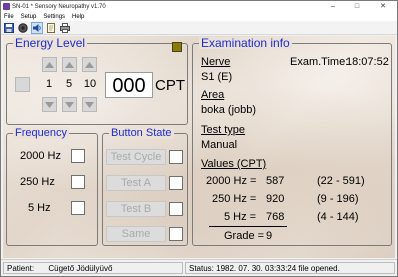 The image size is (398, 277). What do you see at coordinates (29, 17) in the screenshot?
I see `menu-setup: Setup` at bounding box center [29, 17].